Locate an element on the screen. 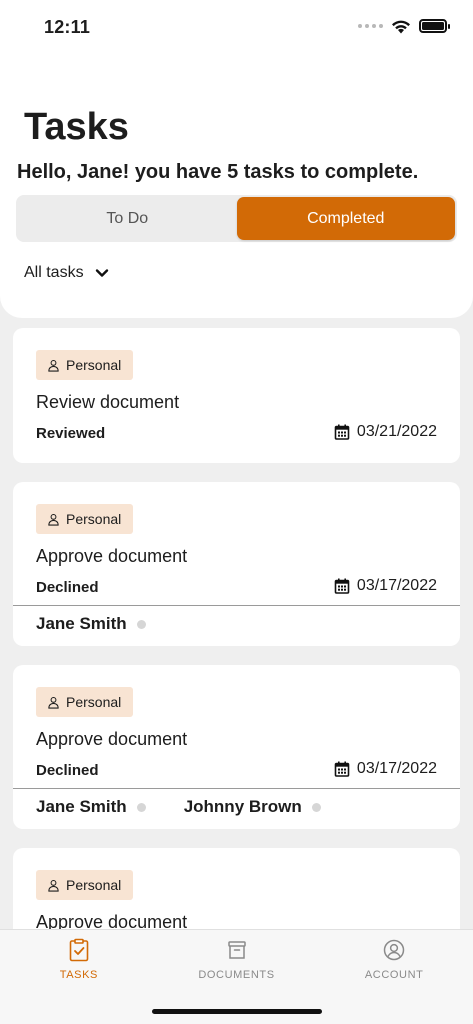 This screenshot has width=473, height=1024. tab-account: ACCOUNT is located at coordinates (394, 977).